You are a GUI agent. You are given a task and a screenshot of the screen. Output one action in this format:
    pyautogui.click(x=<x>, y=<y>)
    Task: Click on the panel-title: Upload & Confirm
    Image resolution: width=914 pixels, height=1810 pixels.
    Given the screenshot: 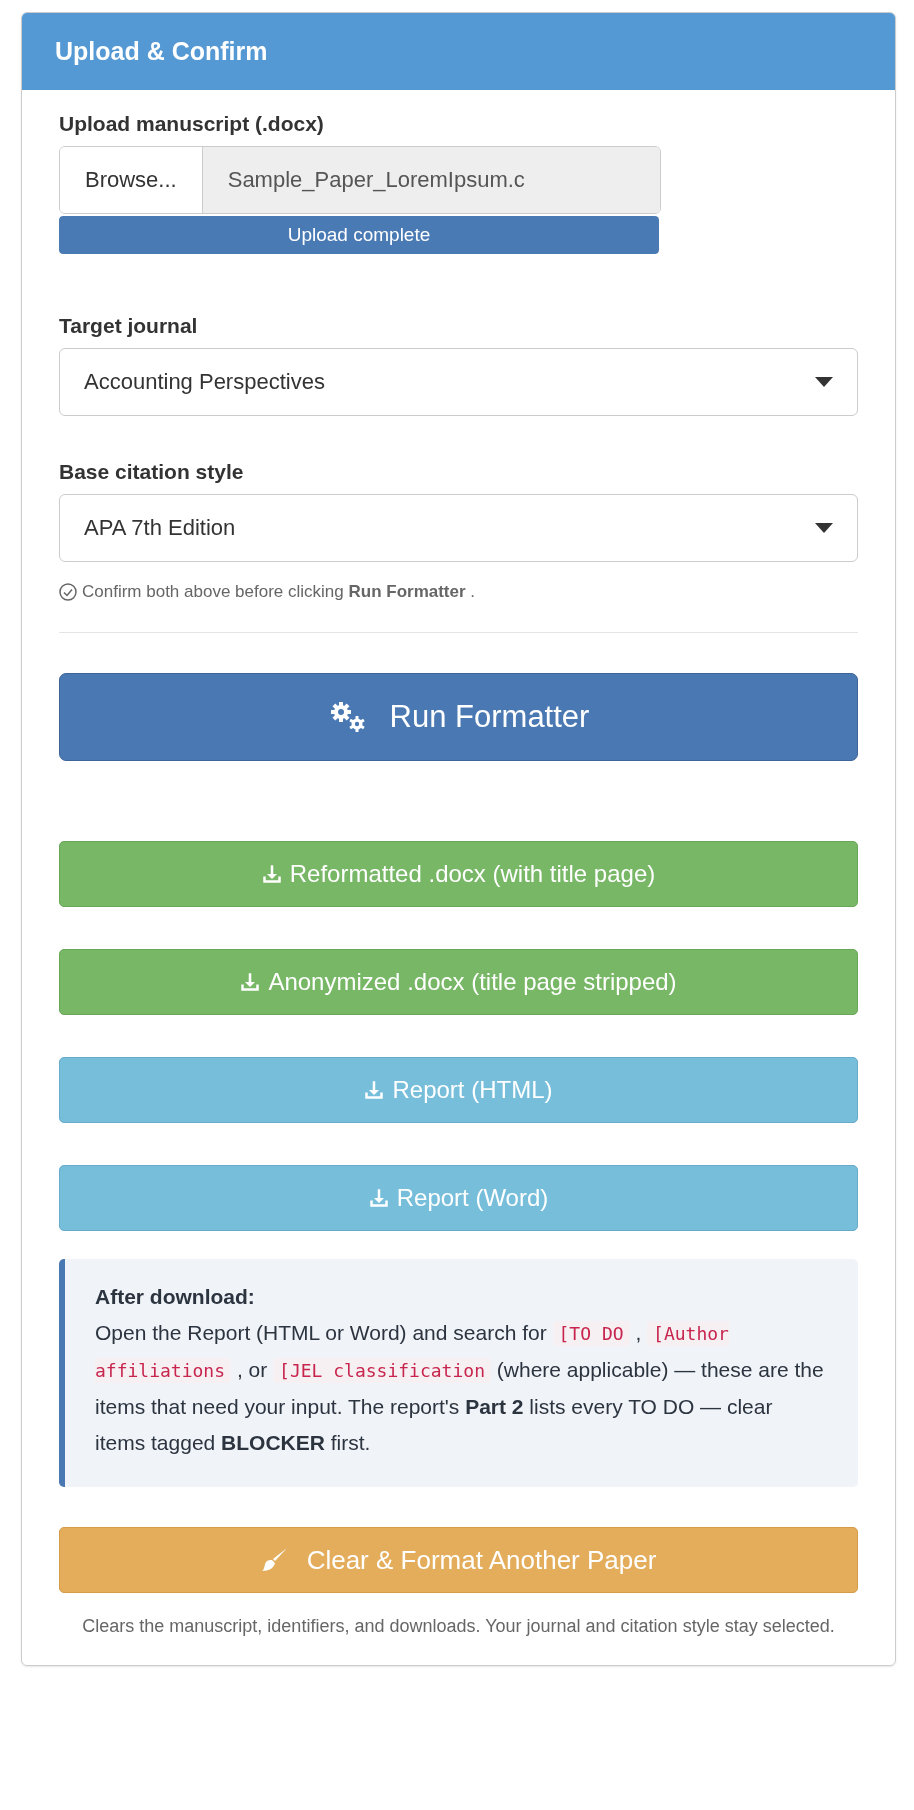 What is the action you would take?
    pyautogui.click(x=458, y=51)
    